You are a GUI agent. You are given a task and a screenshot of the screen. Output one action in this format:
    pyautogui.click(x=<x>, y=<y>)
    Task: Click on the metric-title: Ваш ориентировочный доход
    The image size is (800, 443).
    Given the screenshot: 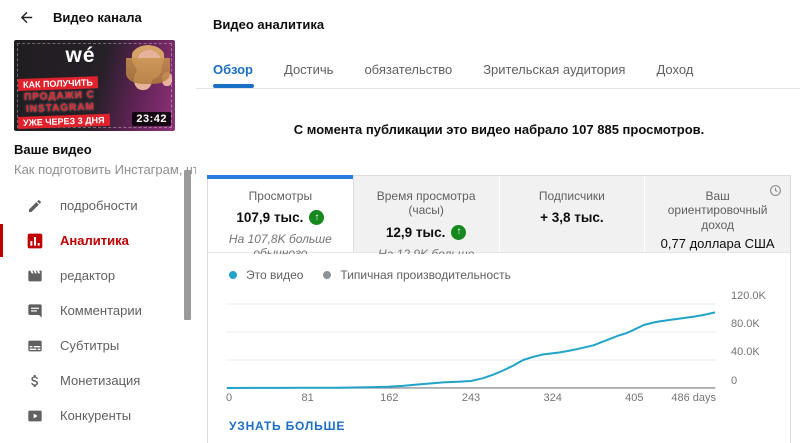 What is the action you would take?
    pyautogui.click(x=717, y=210)
    